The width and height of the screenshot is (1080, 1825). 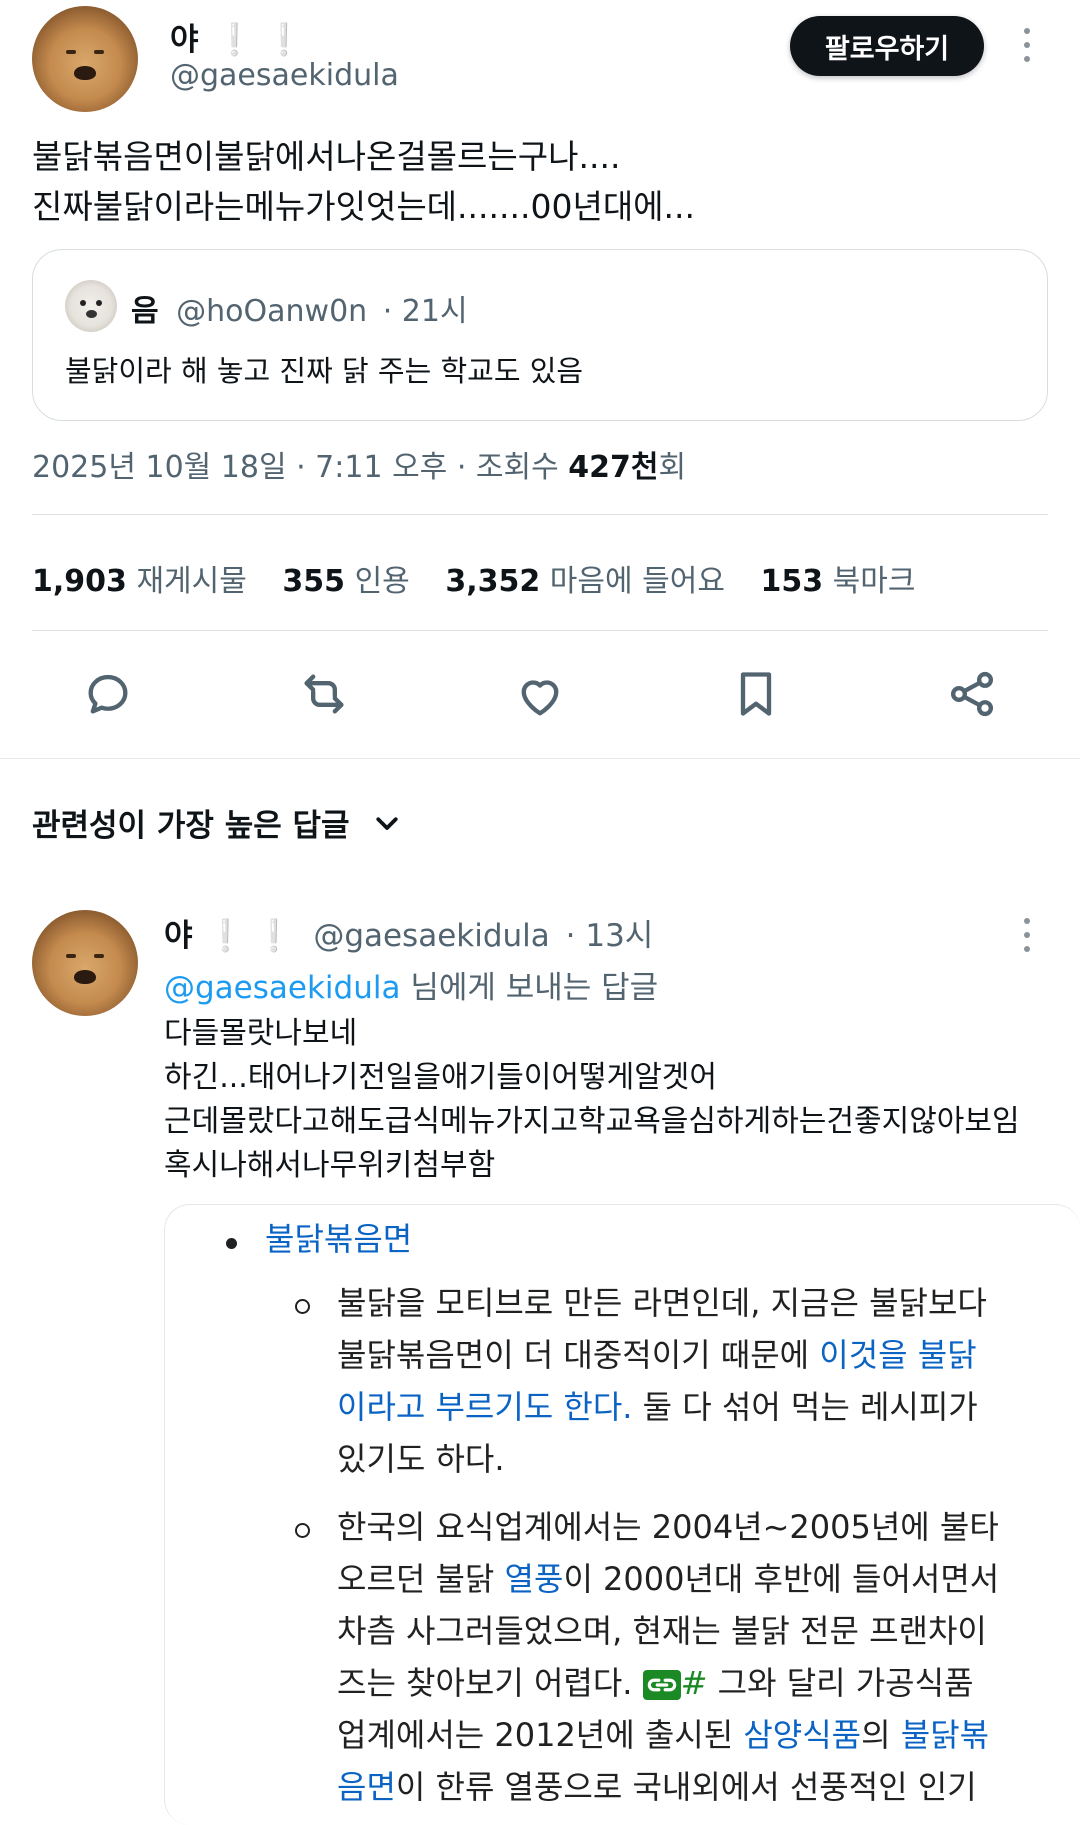 What do you see at coordinates (425, 311) in the screenshot?
I see `quote-time: · 21시` at bounding box center [425, 311].